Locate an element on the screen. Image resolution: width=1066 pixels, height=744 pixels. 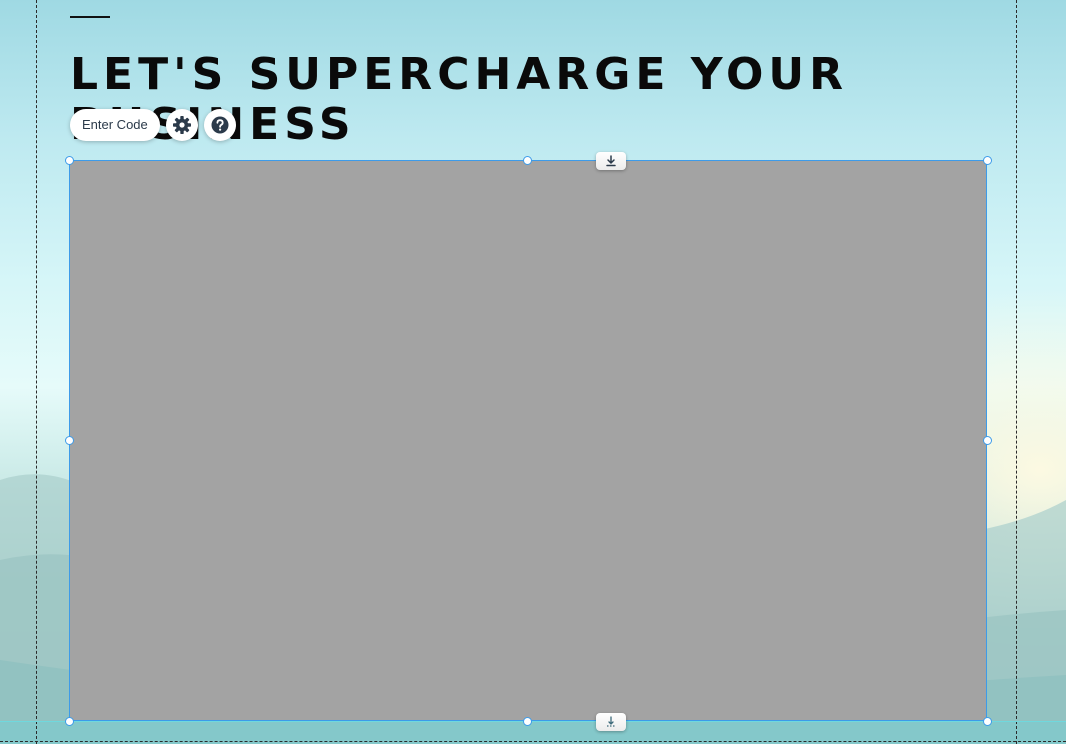
resize-handle-bottom-center is located at coordinates (527, 721).